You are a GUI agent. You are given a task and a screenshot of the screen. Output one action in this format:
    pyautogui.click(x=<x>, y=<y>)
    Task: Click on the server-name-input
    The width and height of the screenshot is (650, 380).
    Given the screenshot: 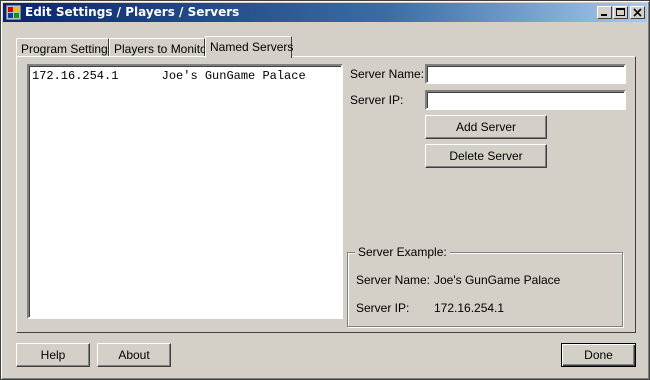 What is the action you would take?
    pyautogui.click(x=525, y=74)
    